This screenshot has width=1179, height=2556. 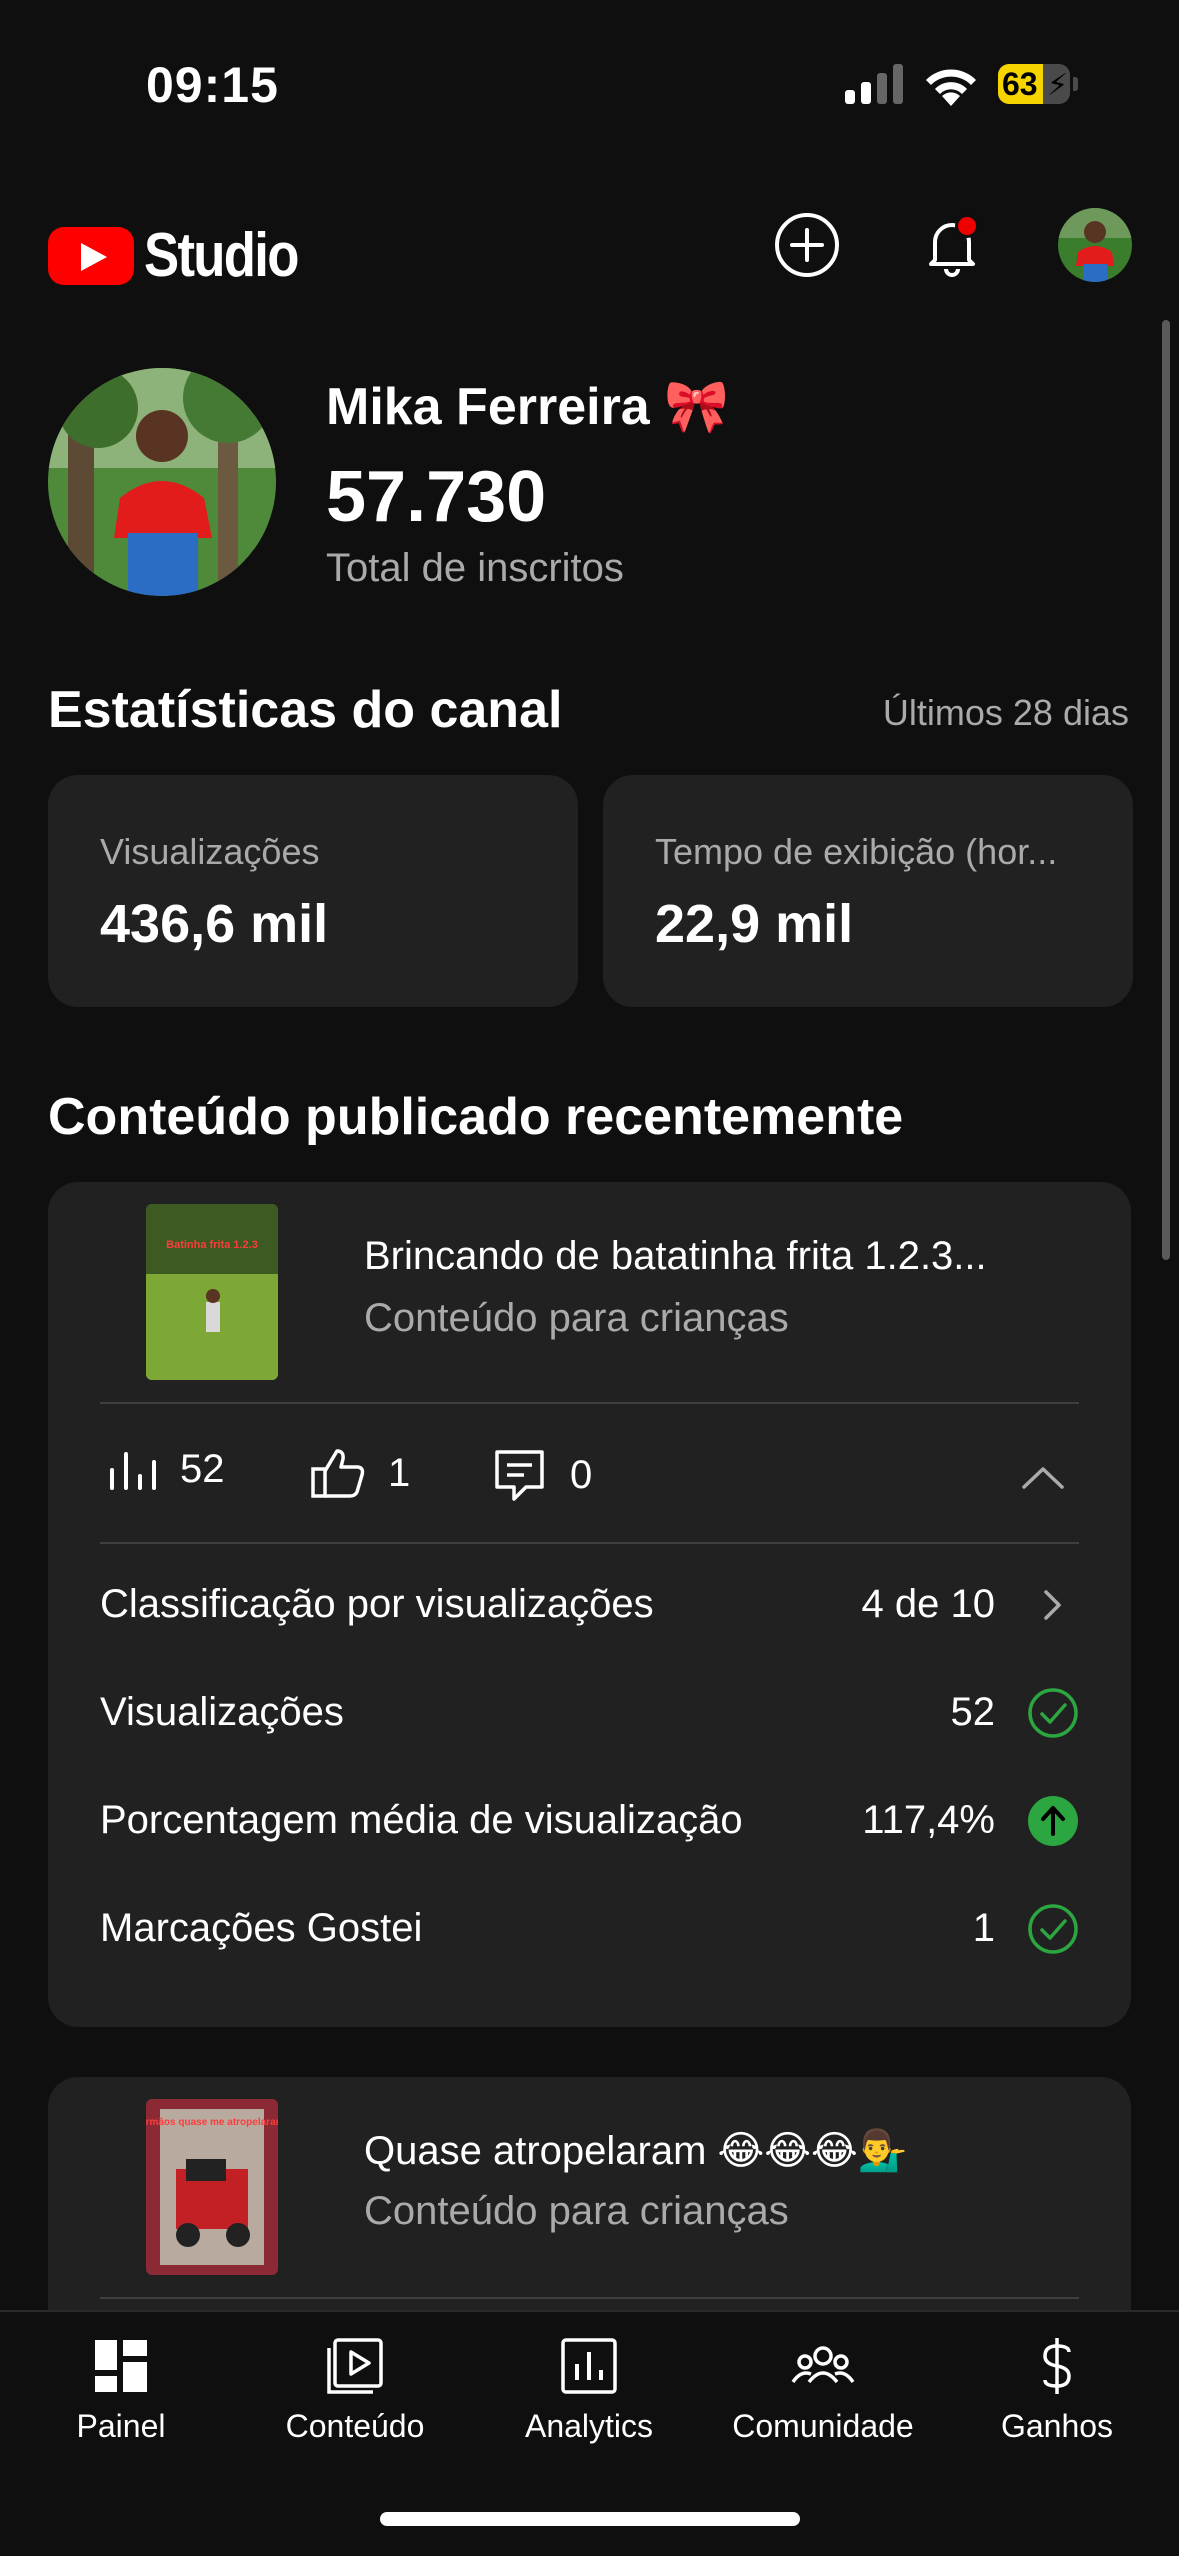 I want to click on notifications-button, so click(x=952, y=245).